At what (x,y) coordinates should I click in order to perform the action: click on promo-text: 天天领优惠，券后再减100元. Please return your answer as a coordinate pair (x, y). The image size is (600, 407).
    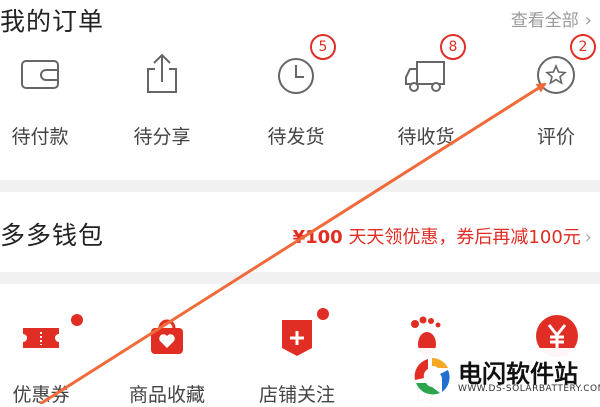
    Looking at the image, I should click on (464, 237).